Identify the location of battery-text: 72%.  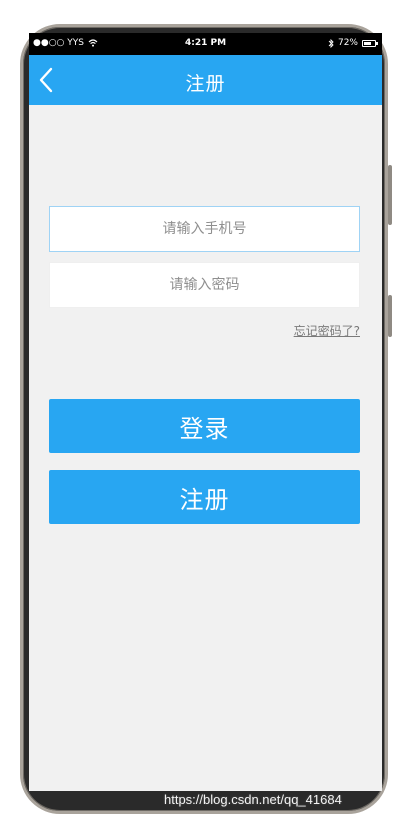
(347, 43).